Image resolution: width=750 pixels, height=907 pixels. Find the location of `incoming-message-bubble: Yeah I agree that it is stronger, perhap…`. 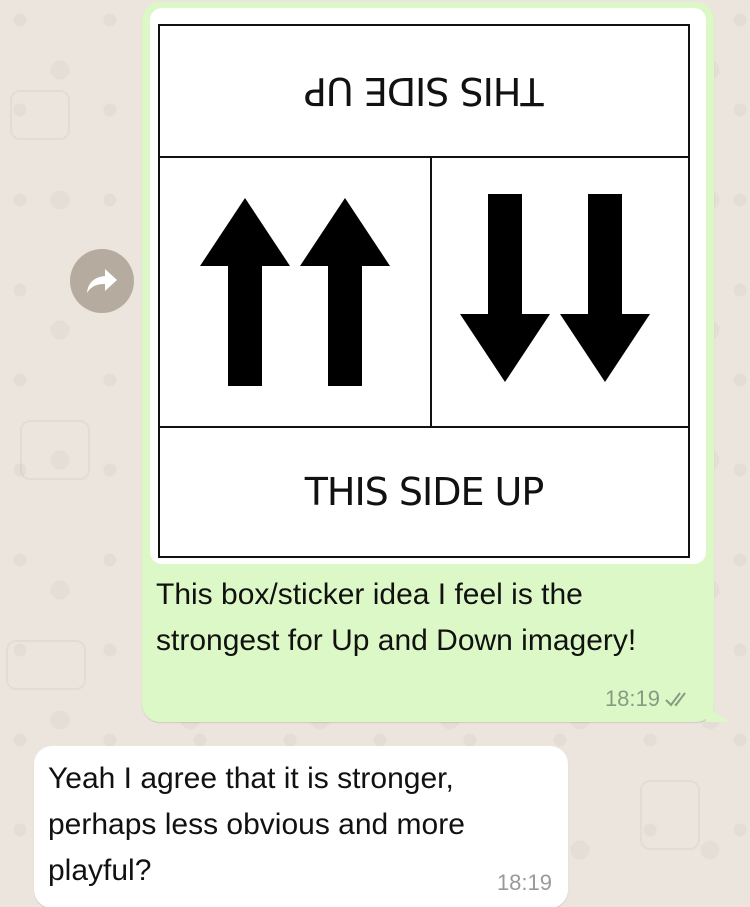

incoming-message-bubble: Yeah I agree that it is stronger, perhap… is located at coordinates (301, 826).